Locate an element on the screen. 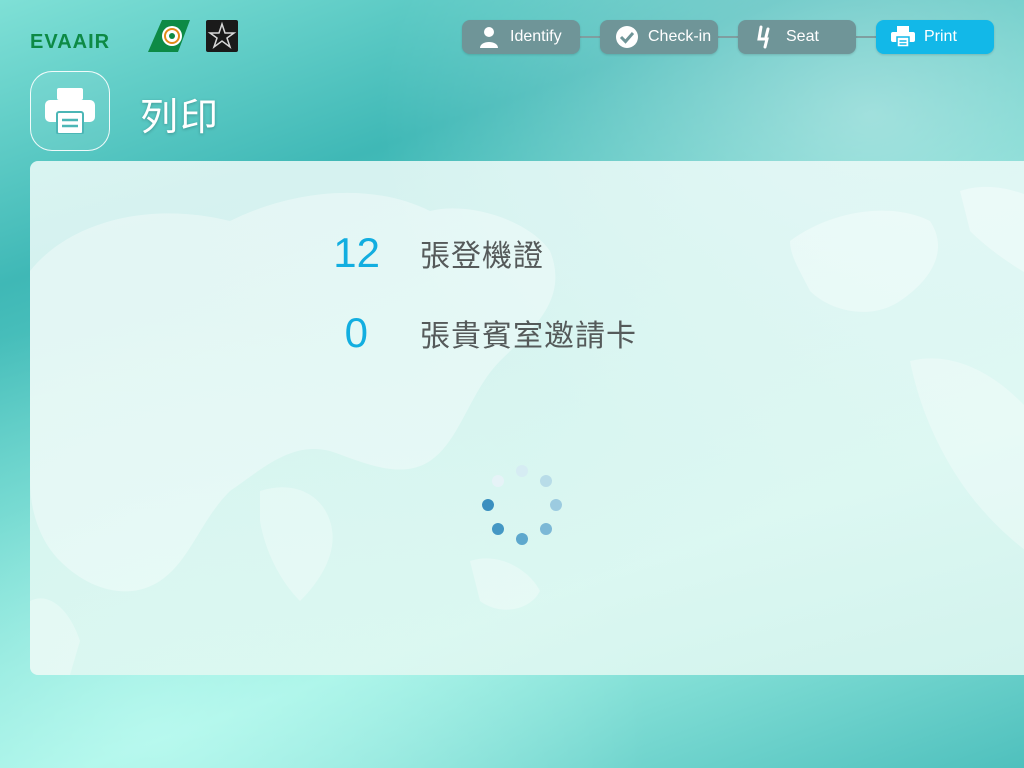 The image size is (1024, 768). lounge-invite-label: 張貴賓室邀請卡 is located at coordinates (528, 336).